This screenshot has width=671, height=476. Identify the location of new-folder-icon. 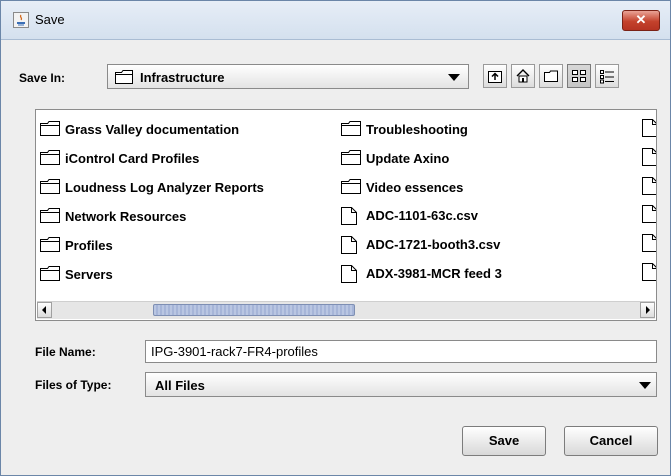
(551, 76).